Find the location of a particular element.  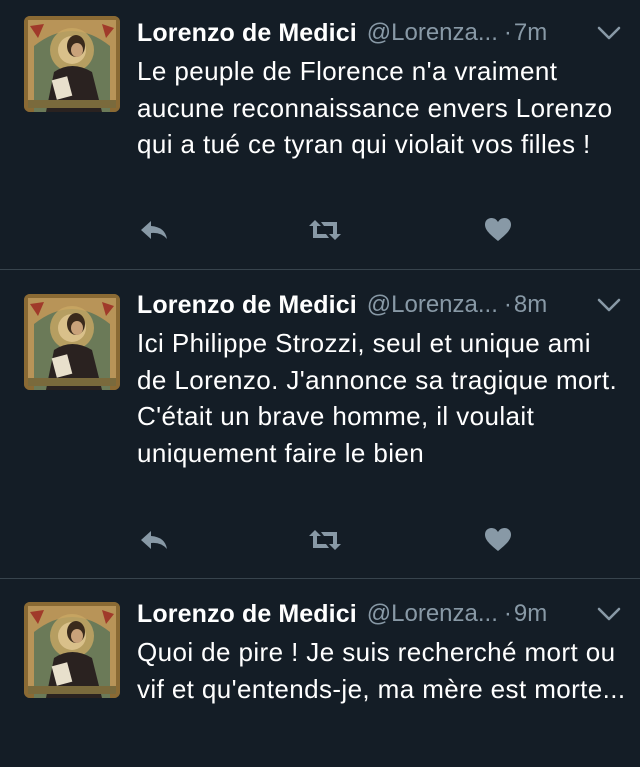

tweet-header: Lorenzo de Medici @Lorenza... · 7m is located at coordinates (388, 33).